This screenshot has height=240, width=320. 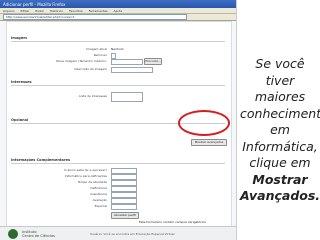 What do you see at coordinates (280, 162) in the screenshot?
I see `caption-line: clique em` at bounding box center [280, 162].